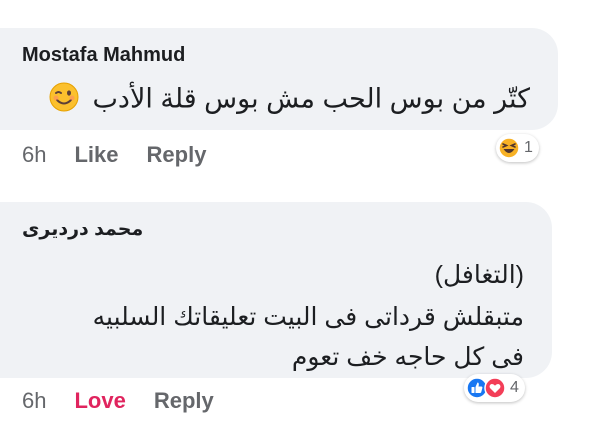 This screenshot has width=600, height=441. What do you see at coordinates (128, 155) in the screenshot?
I see `comment-actions: 6h Like Reply` at bounding box center [128, 155].